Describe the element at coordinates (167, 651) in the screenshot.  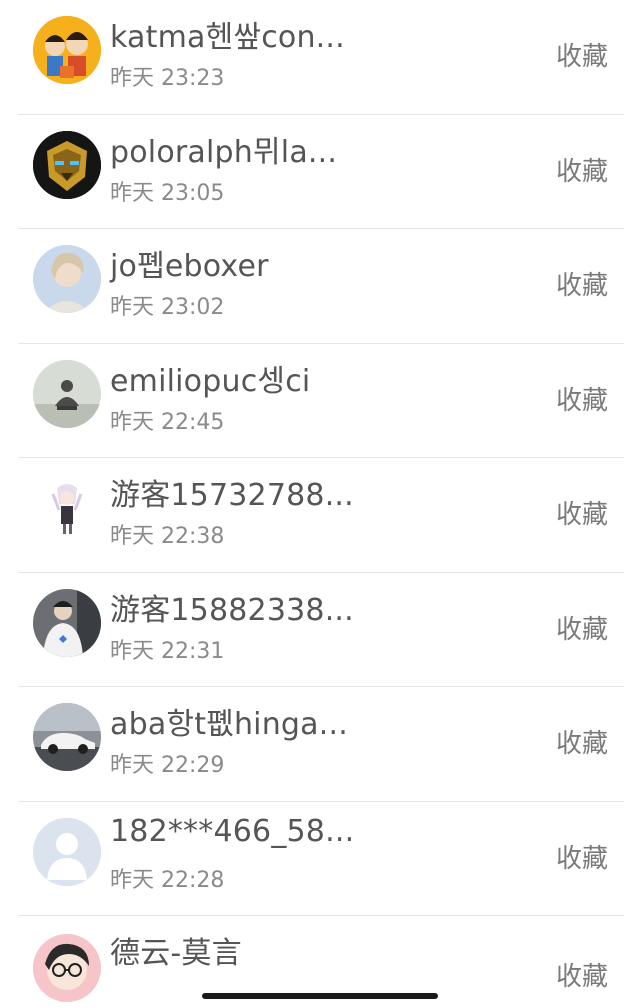
I see `timestamp: 昨天 22:31` at that location.